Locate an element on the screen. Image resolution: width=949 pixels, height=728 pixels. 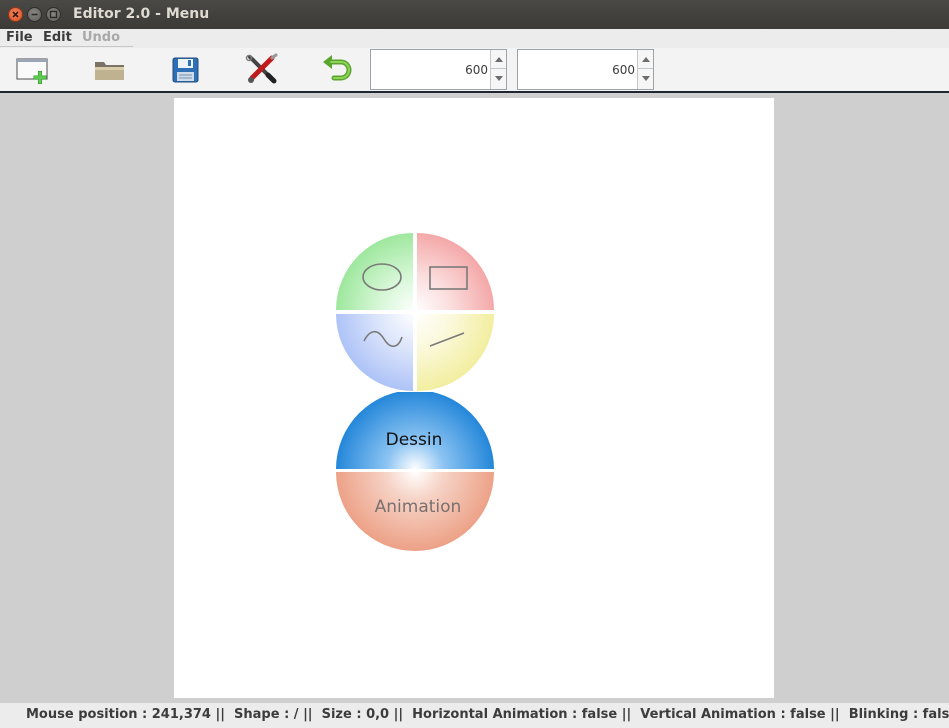
shape-rectangle-option is located at coordinates (455, 271).